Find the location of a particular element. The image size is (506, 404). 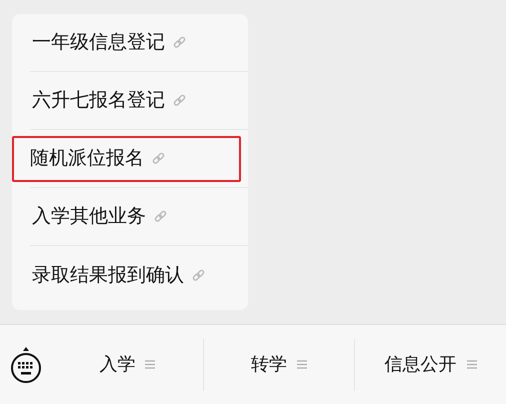

menu-tab: 入学 is located at coordinates (127, 364).